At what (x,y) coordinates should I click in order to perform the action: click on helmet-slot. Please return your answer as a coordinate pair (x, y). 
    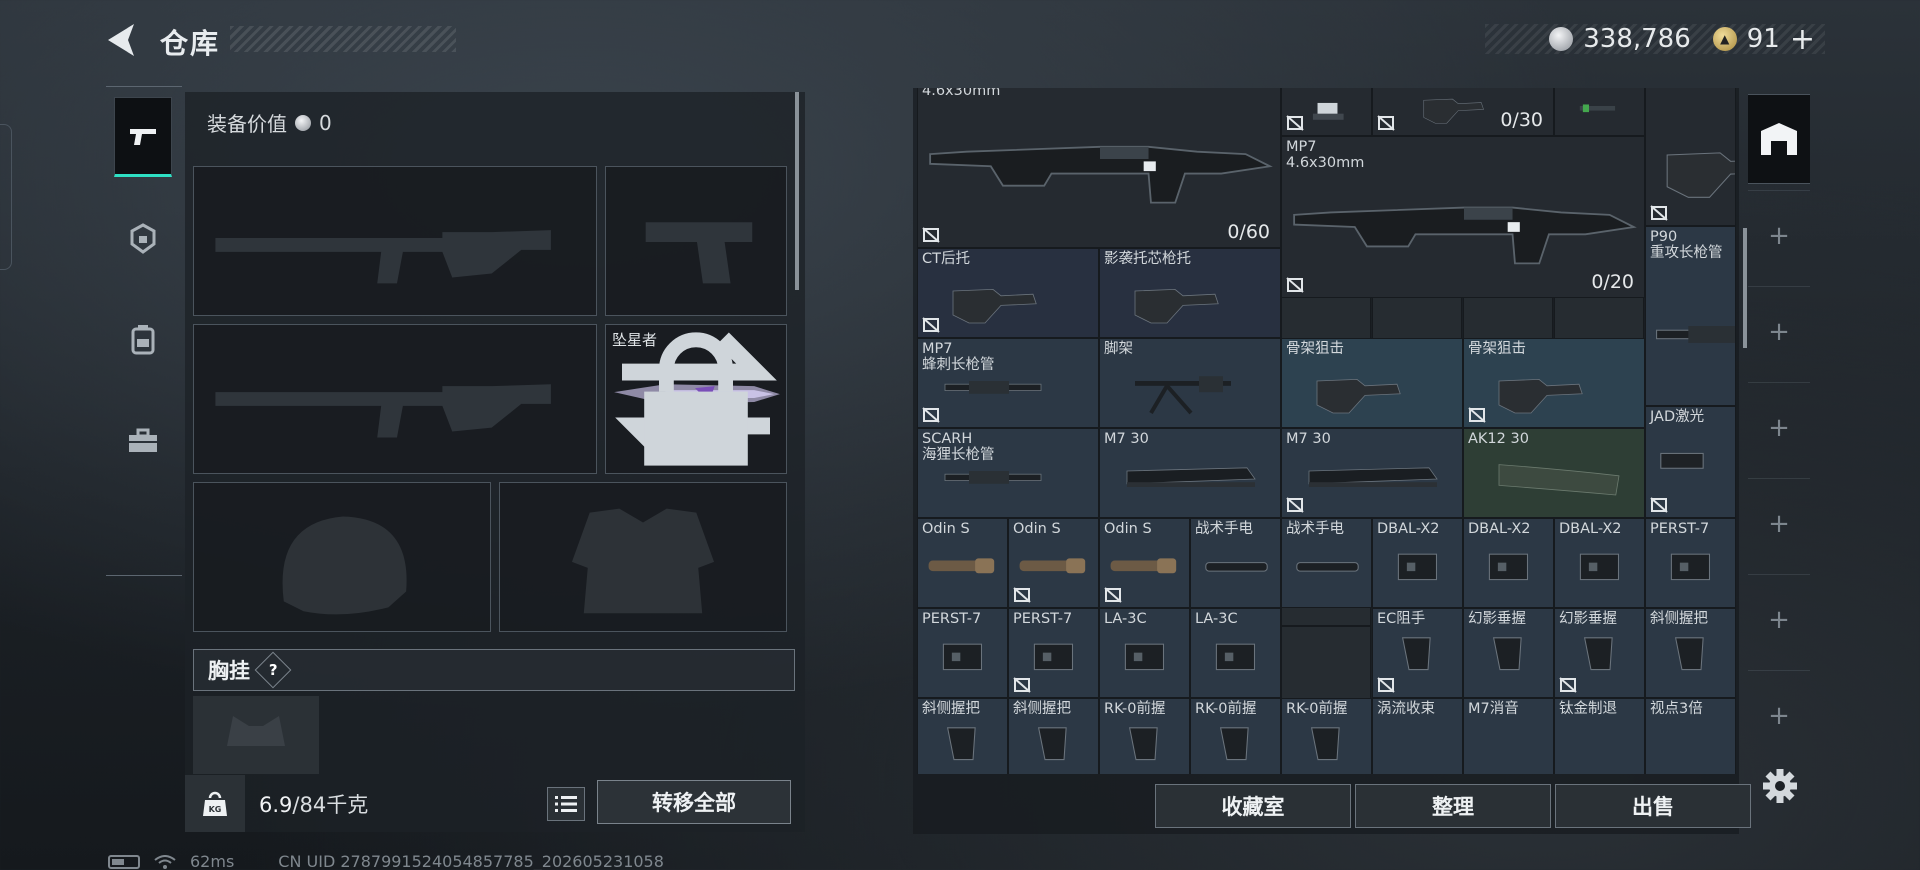
    Looking at the image, I should click on (342, 557).